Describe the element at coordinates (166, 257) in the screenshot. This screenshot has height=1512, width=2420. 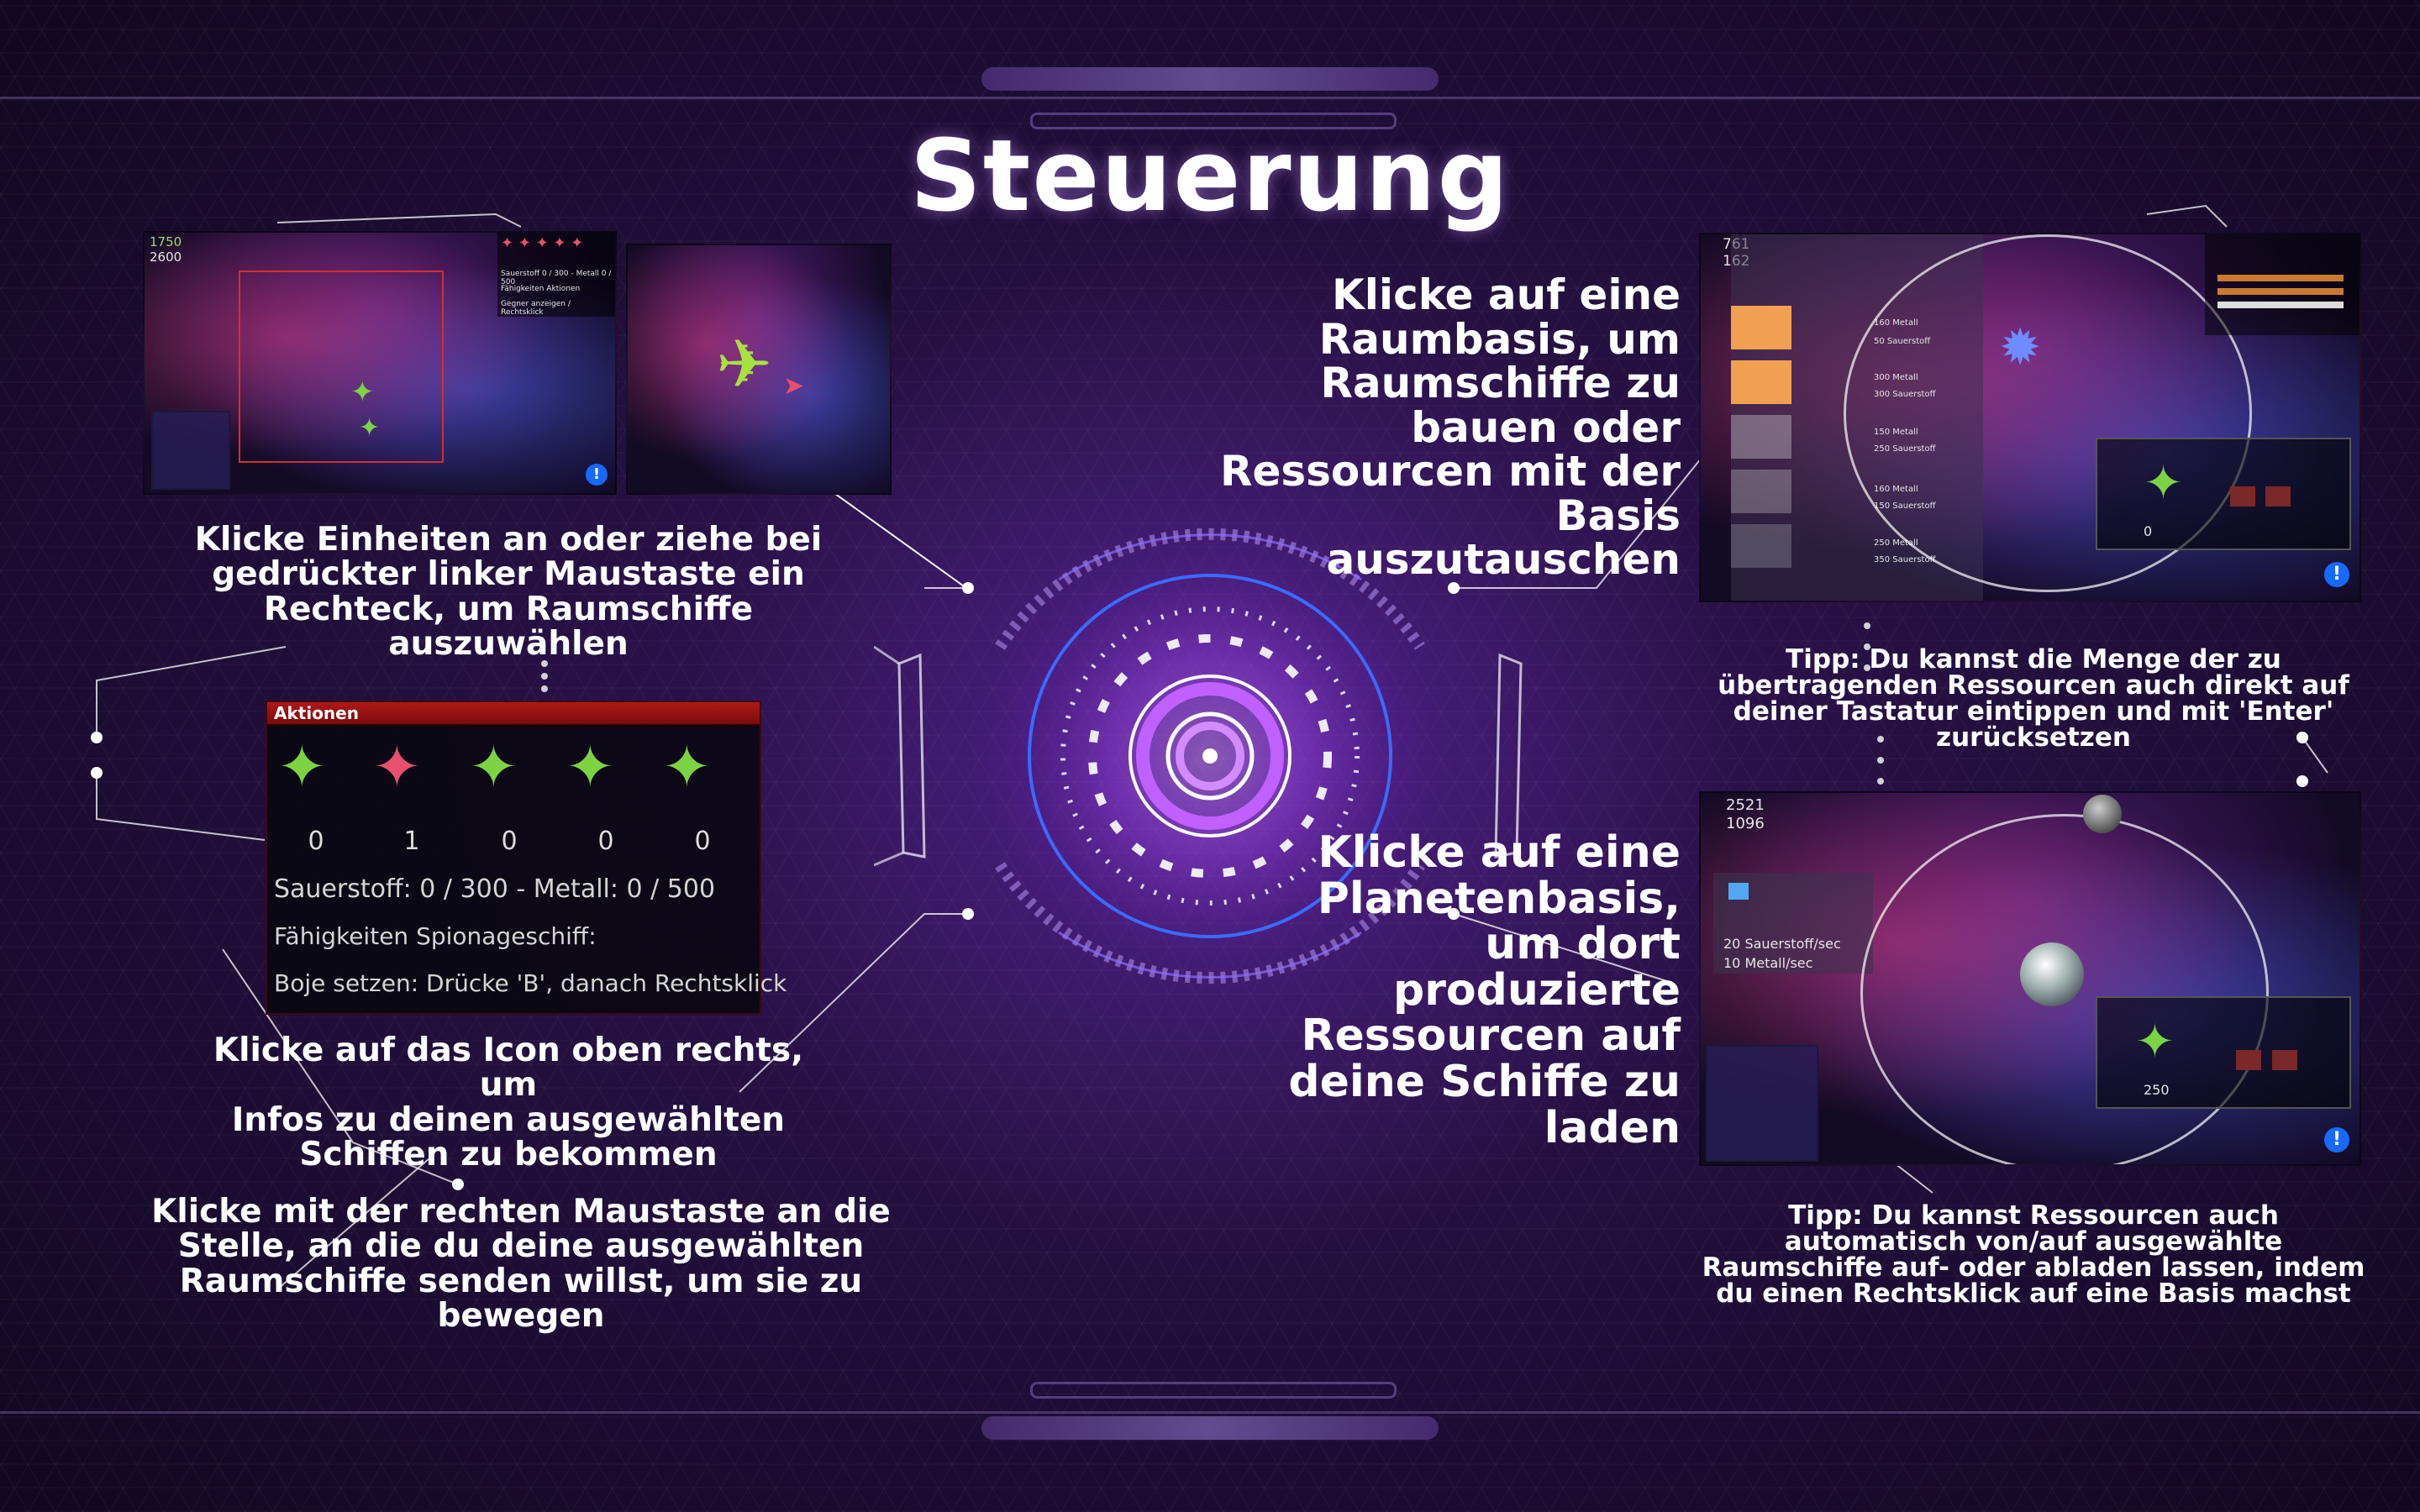
I see `resource-metal-value: 2600` at that location.